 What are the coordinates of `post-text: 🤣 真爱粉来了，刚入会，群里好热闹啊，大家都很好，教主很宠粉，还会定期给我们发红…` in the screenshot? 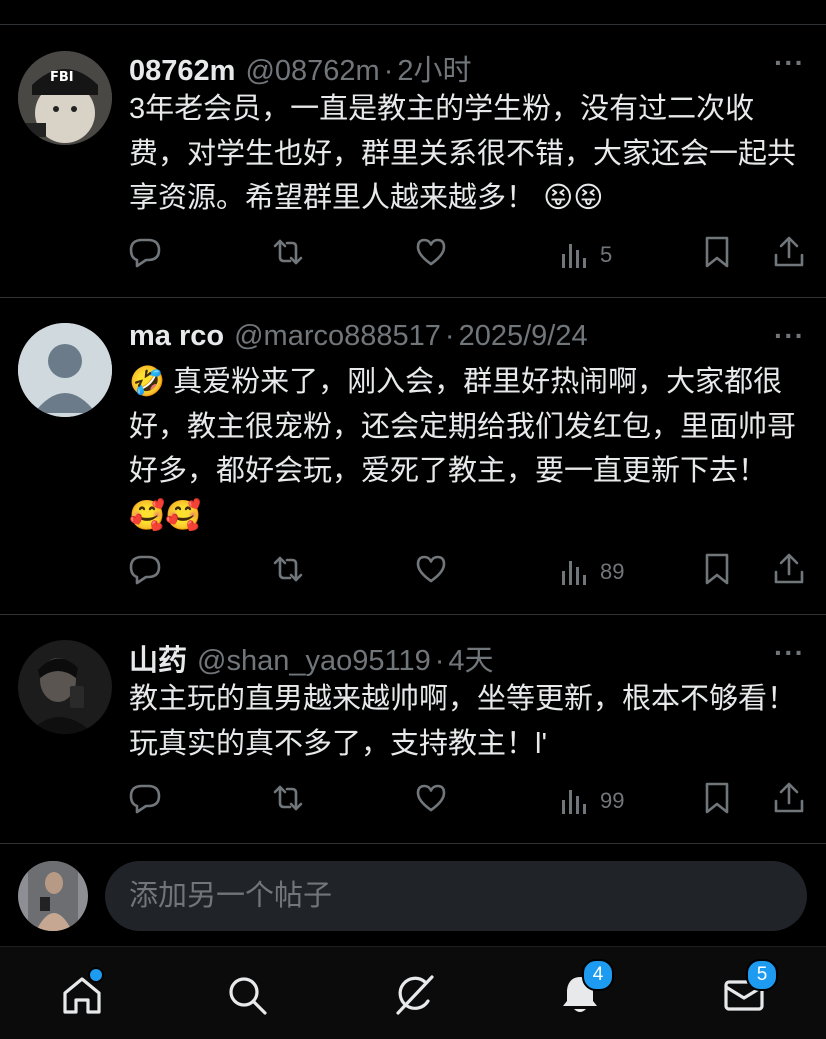 It's located at (469, 449).